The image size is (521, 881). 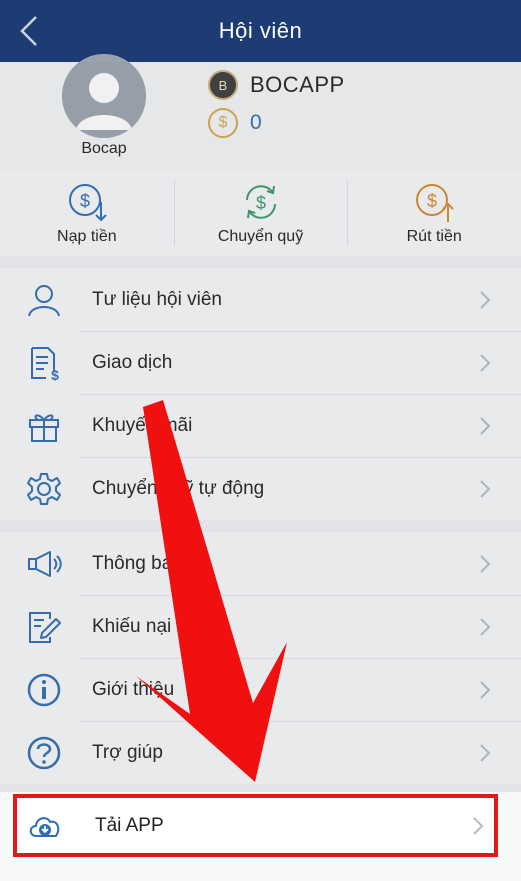 What do you see at coordinates (45, 364) in the screenshot?
I see `transaction-icon: $` at bounding box center [45, 364].